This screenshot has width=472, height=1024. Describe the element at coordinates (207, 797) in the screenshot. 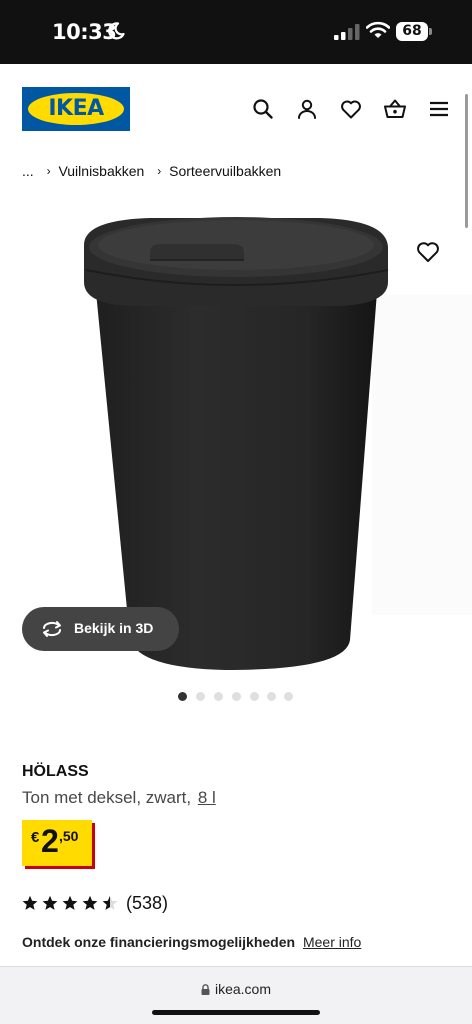

I see `product-size-link: 8 l` at that location.